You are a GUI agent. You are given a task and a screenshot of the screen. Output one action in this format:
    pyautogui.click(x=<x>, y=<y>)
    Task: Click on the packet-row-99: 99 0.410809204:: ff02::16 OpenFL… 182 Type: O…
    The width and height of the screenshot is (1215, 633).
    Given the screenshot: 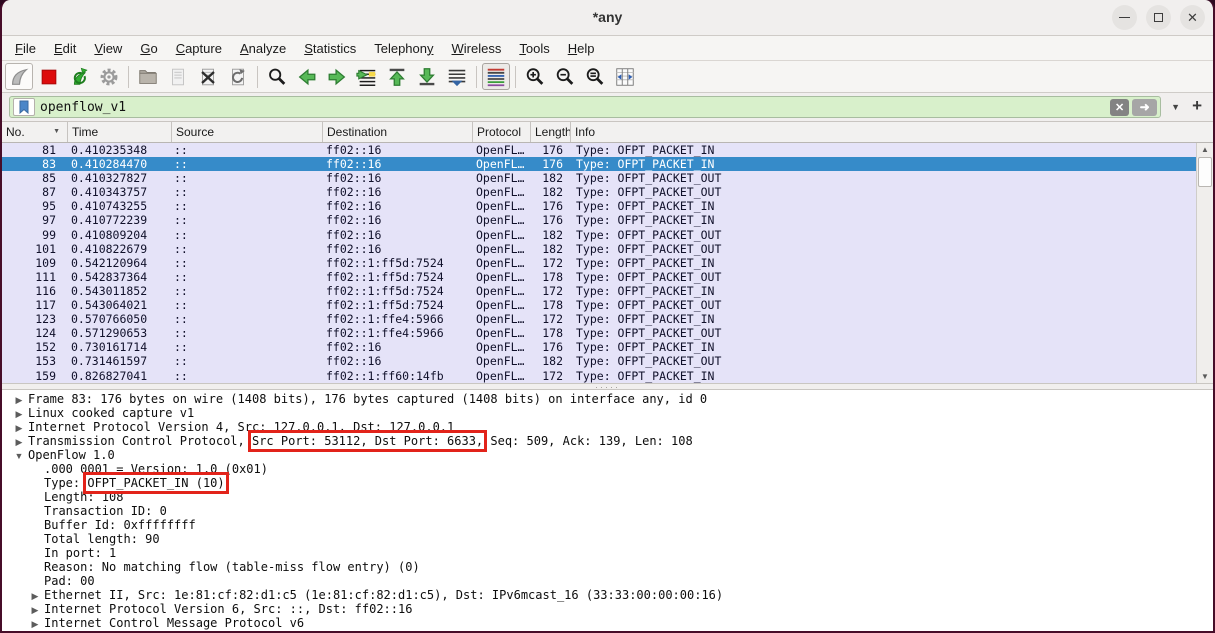 What is the action you would take?
    pyautogui.click(x=607, y=235)
    